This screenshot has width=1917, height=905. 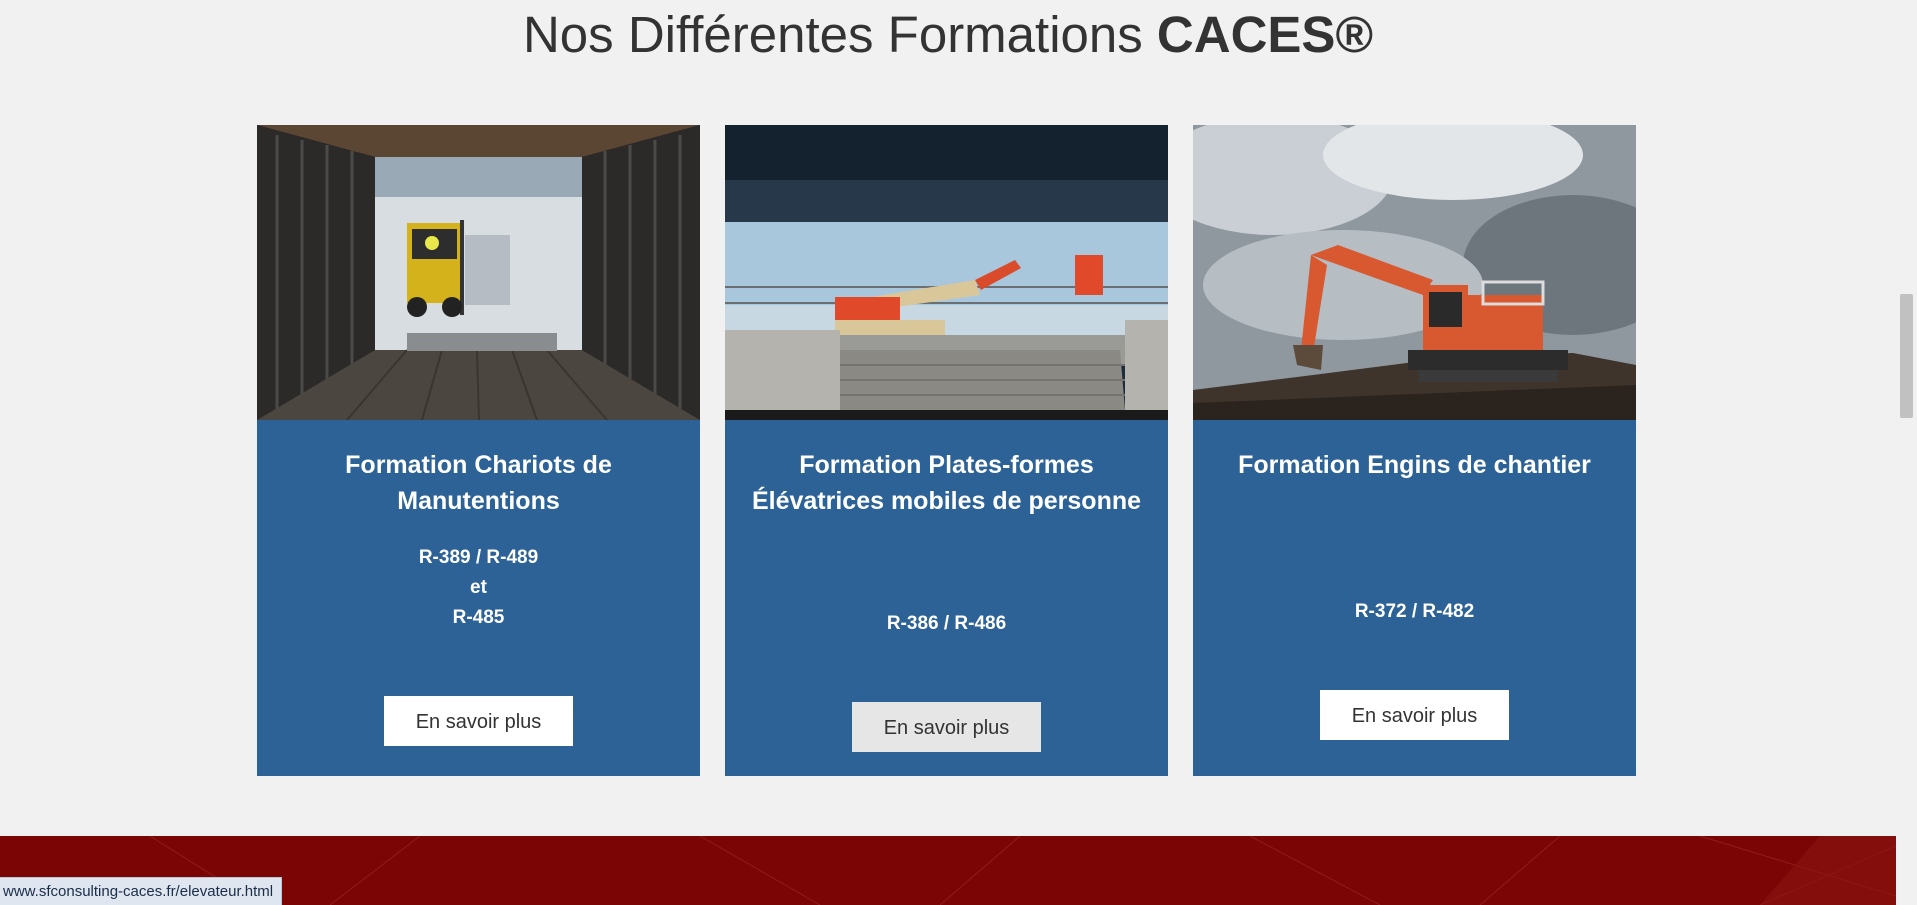 I want to click on card-code-line: R-372 / R-482, so click(x=1414, y=611).